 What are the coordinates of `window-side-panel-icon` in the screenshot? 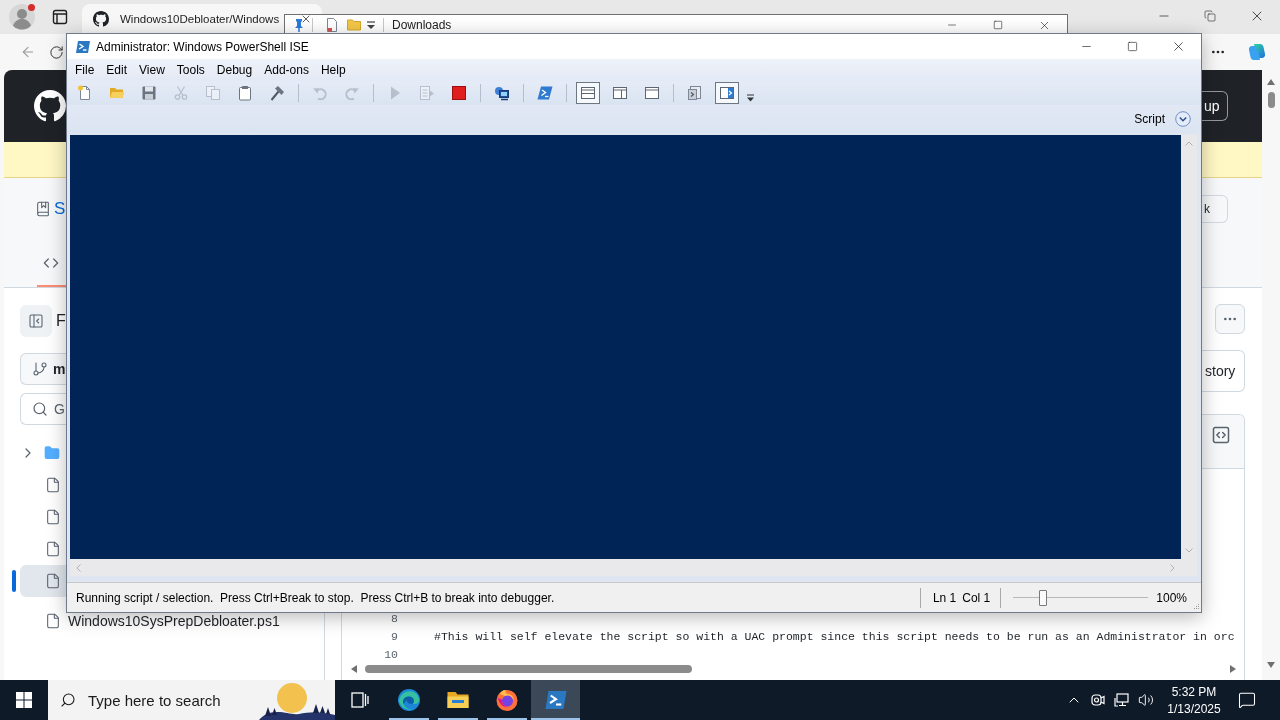 It's located at (727, 93).